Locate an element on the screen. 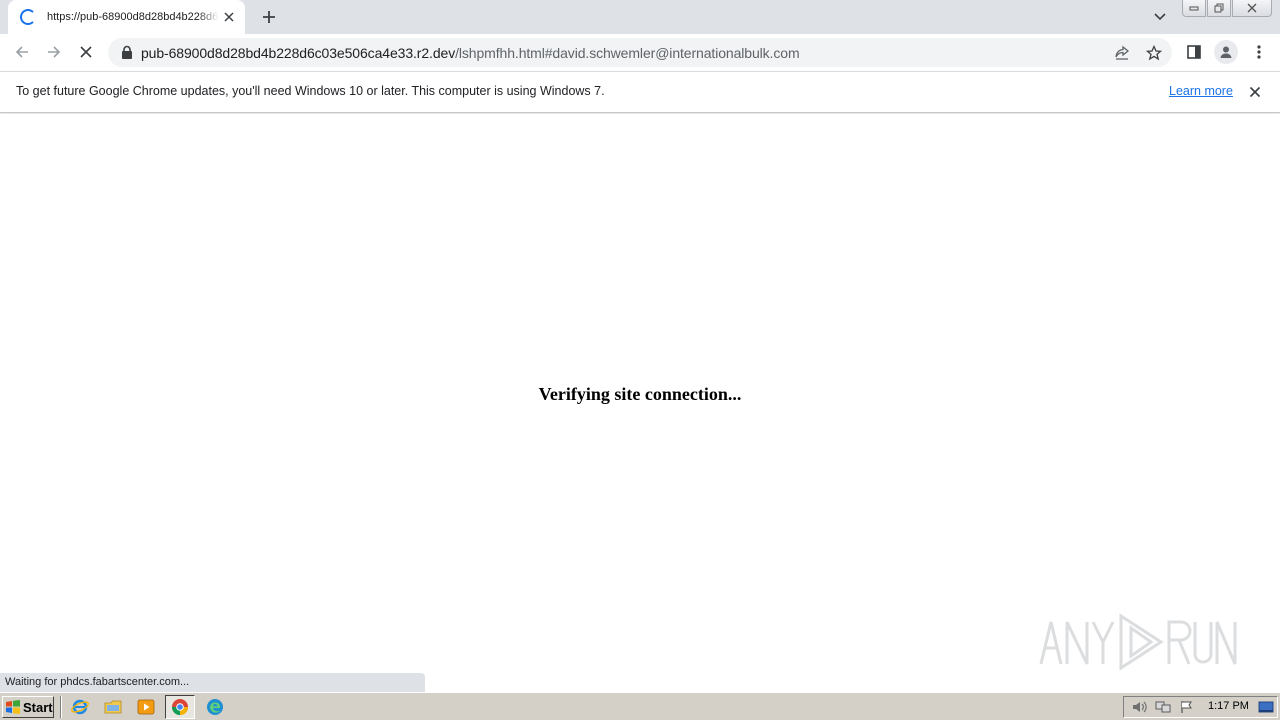  taskbar: Start 1:17 PM is located at coordinates (640, 706).